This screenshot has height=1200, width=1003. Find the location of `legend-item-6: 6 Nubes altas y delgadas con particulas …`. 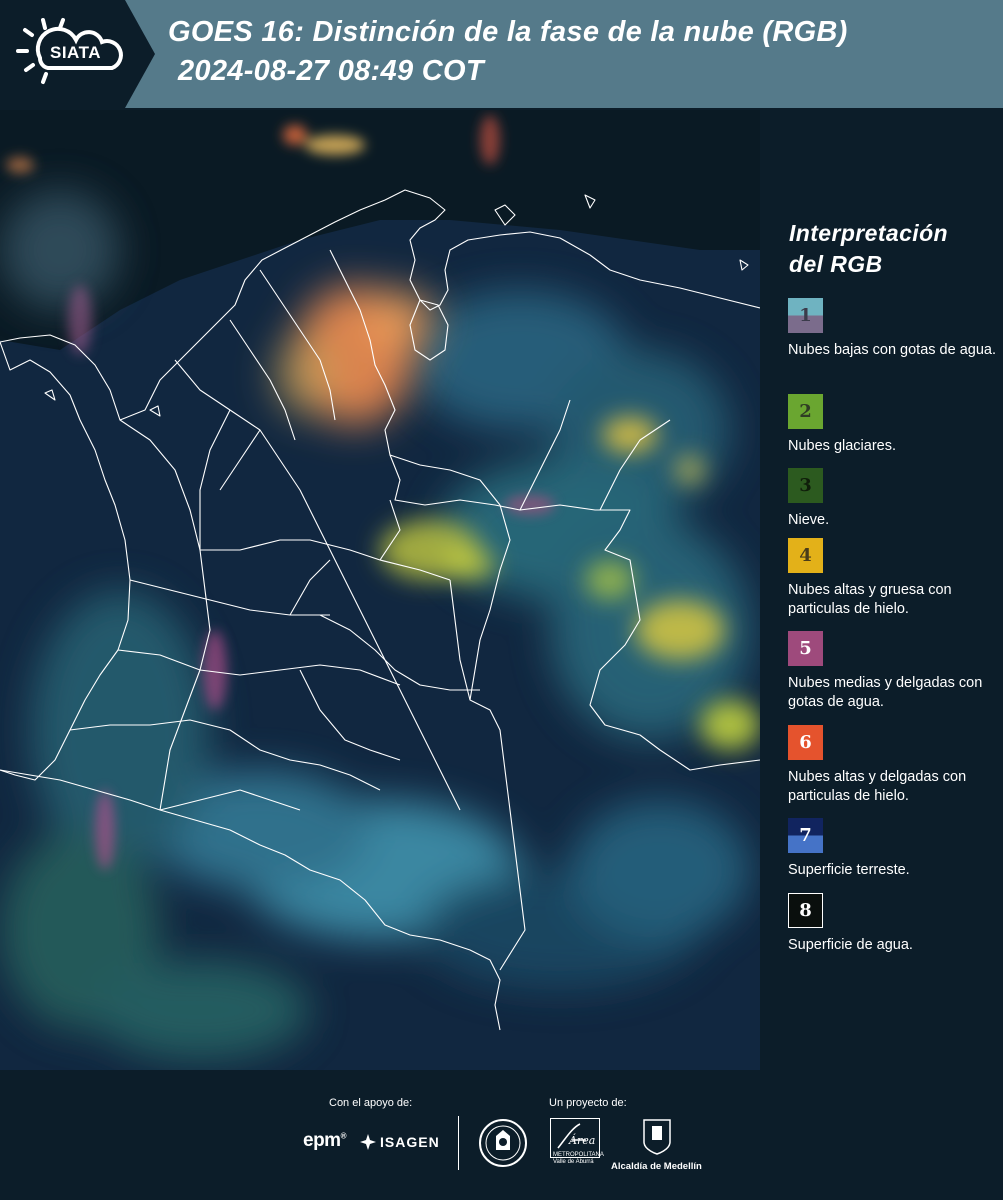

legend-item-6: 6 Nubes altas y delgadas con particulas … is located at coordinates (895, 765).